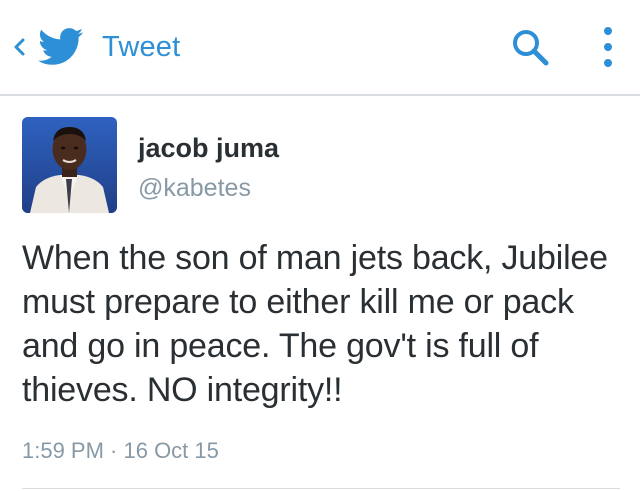  I want to click on avatar-image, so click(69, 165).